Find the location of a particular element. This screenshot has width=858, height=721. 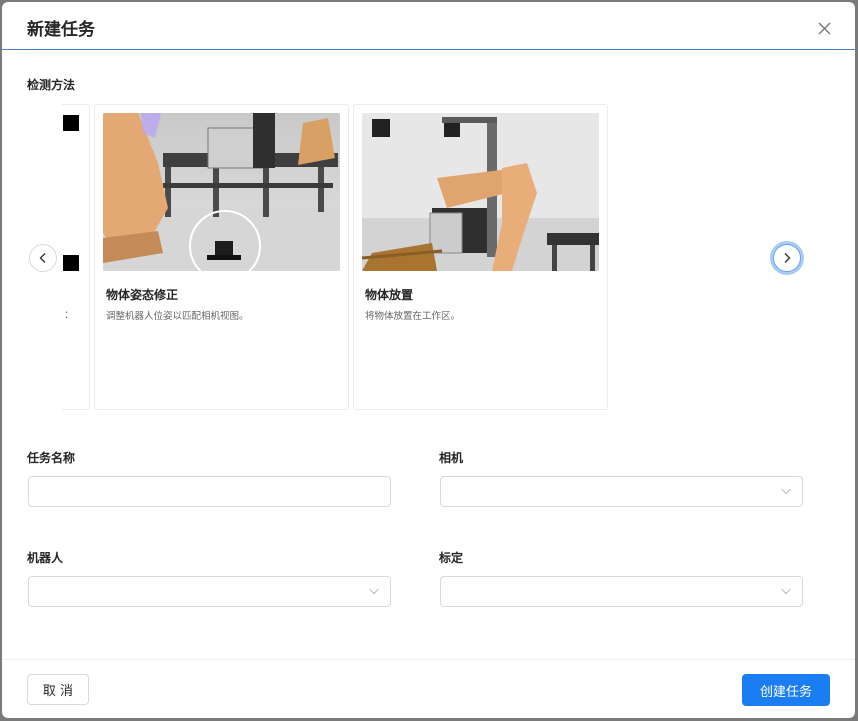

close-icon is located at coordinates (824, 28).